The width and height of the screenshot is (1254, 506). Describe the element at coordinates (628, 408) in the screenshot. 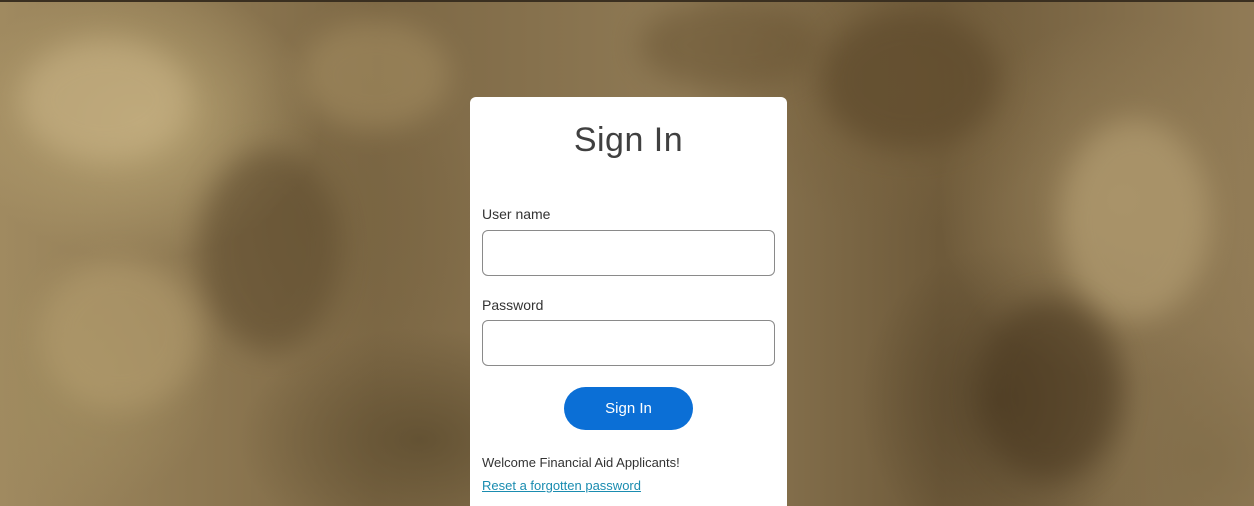

I see `signin-button: Sign In` at that location.